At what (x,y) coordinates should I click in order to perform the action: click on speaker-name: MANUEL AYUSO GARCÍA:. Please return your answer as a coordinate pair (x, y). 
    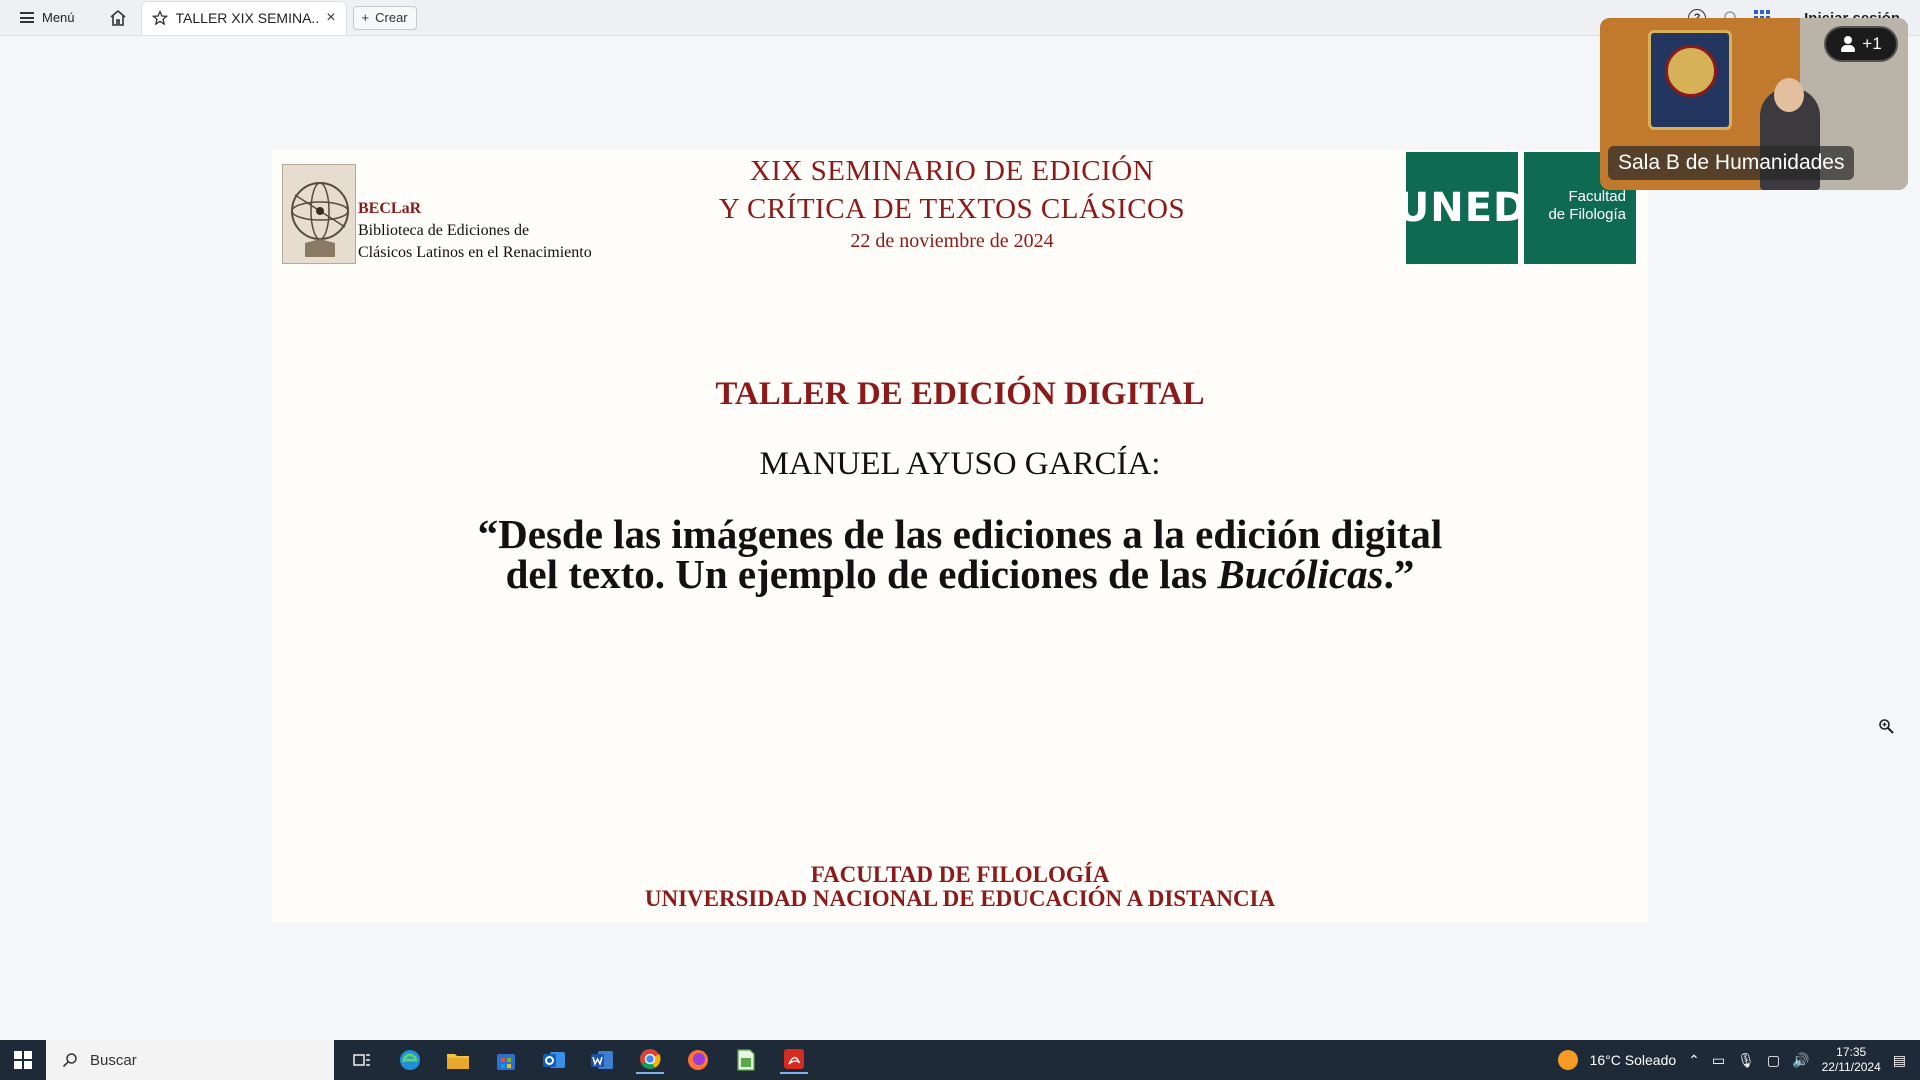
    Looking at the image, I should click on (960, 464).